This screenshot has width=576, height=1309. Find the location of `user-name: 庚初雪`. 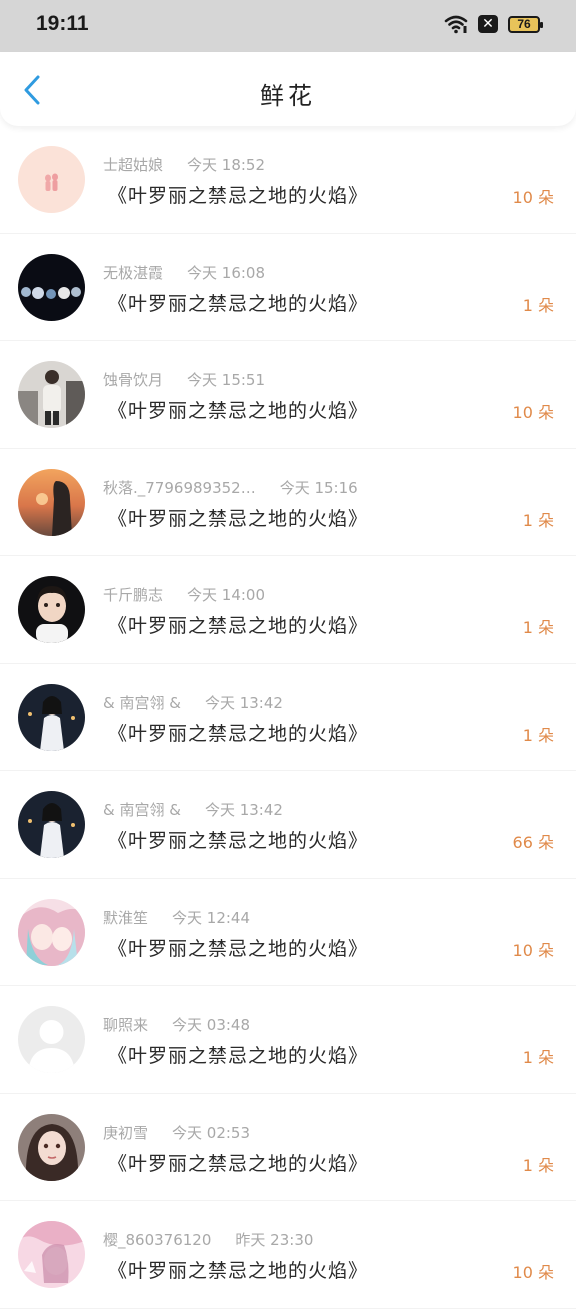

user-name: 庚初雪 is located at coordinates (125, 1133).